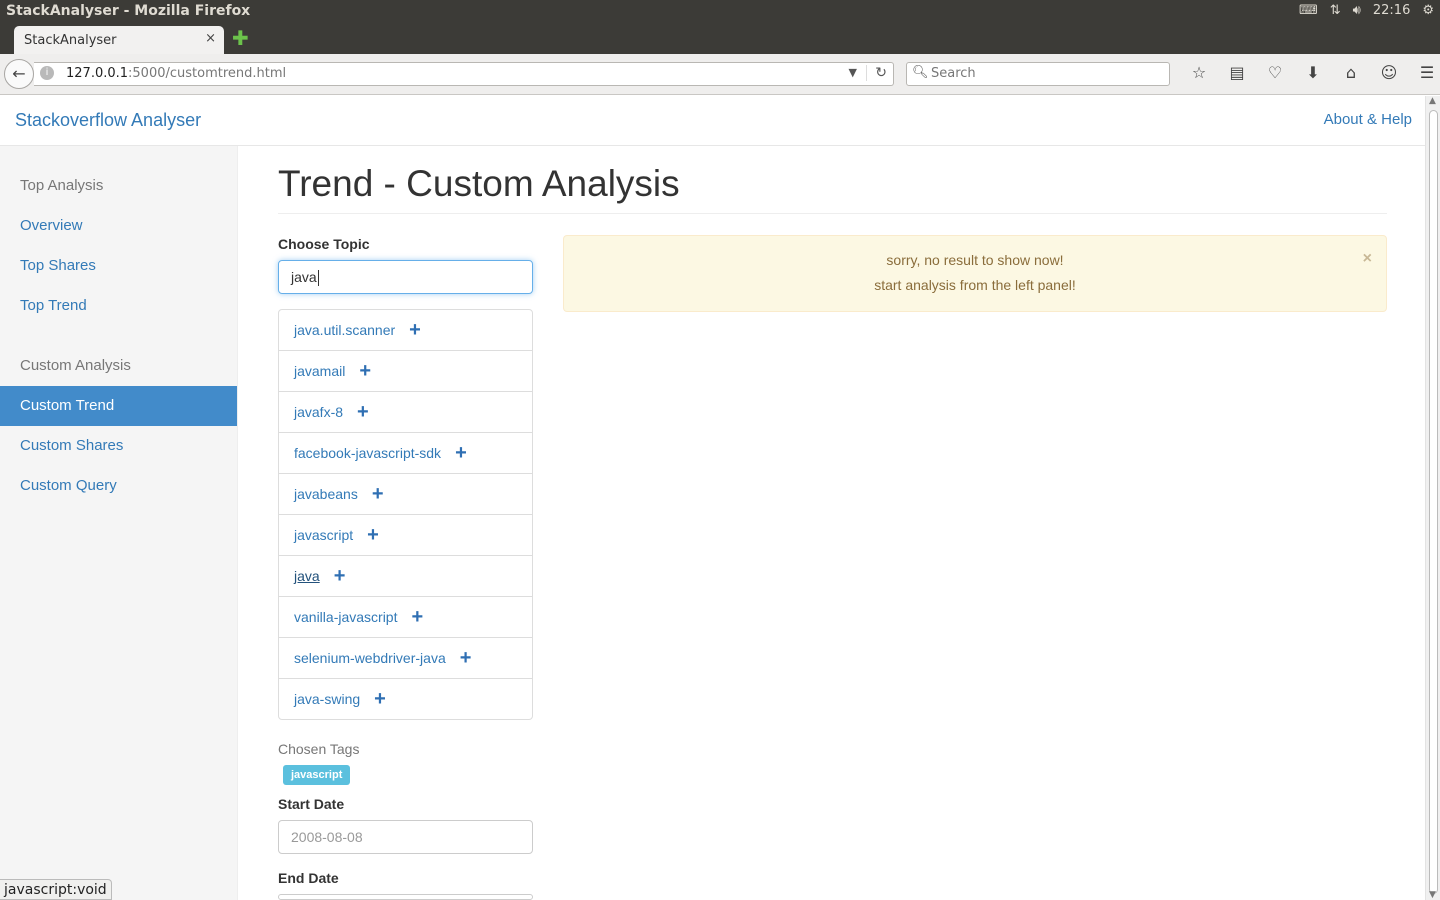 The image size is (1440, 900). I want to click on end-date-input, so click(405, 897).